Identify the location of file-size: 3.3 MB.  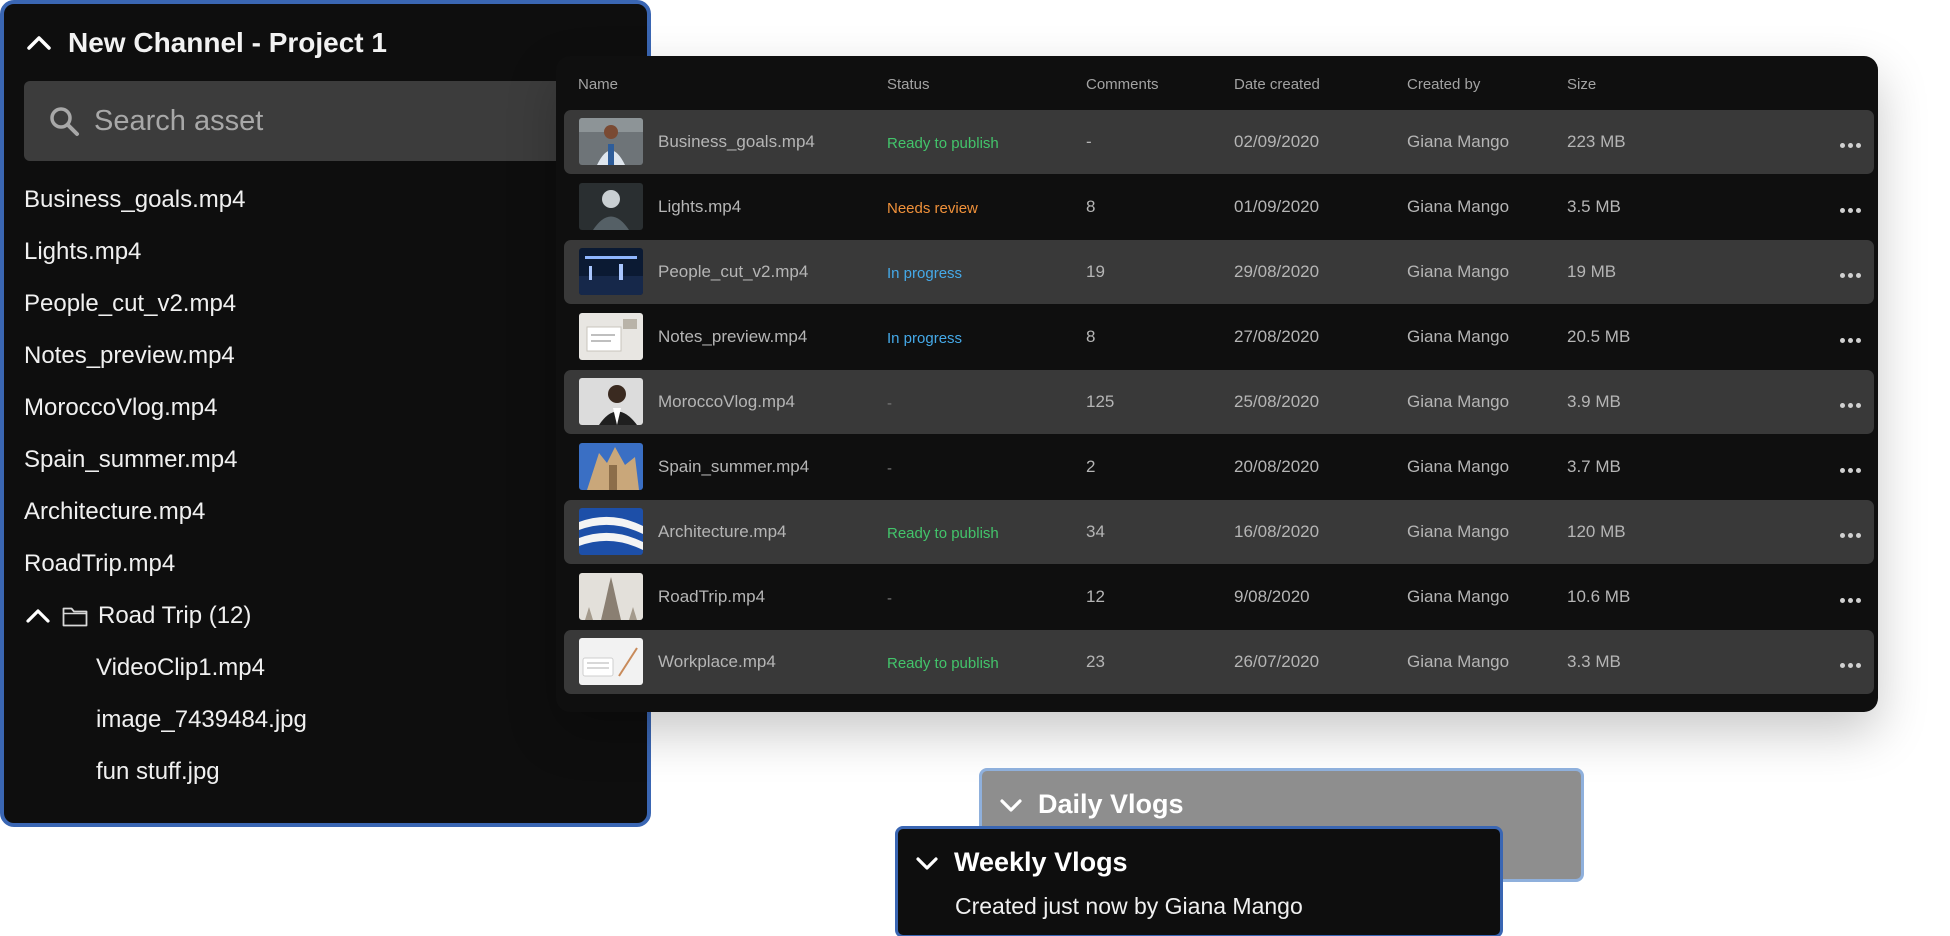
(1594, 661).